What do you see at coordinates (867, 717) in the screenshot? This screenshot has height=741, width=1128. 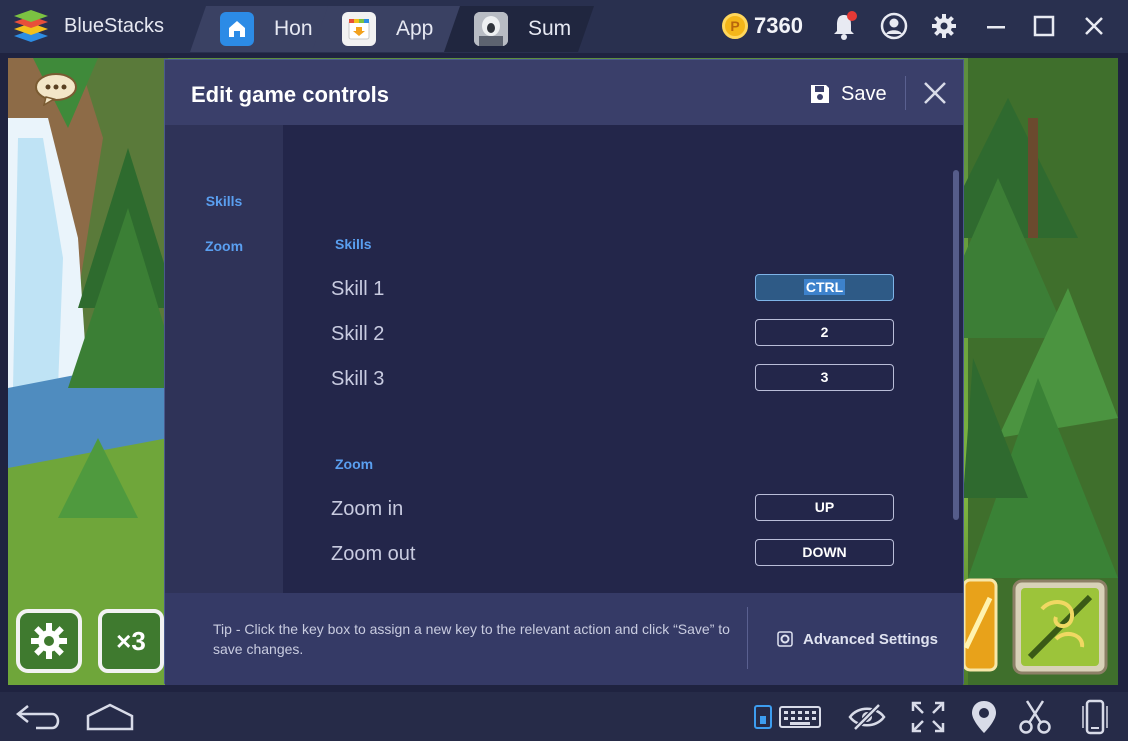 I see `eye-hidden-icon` at bounding box center [867, 717].